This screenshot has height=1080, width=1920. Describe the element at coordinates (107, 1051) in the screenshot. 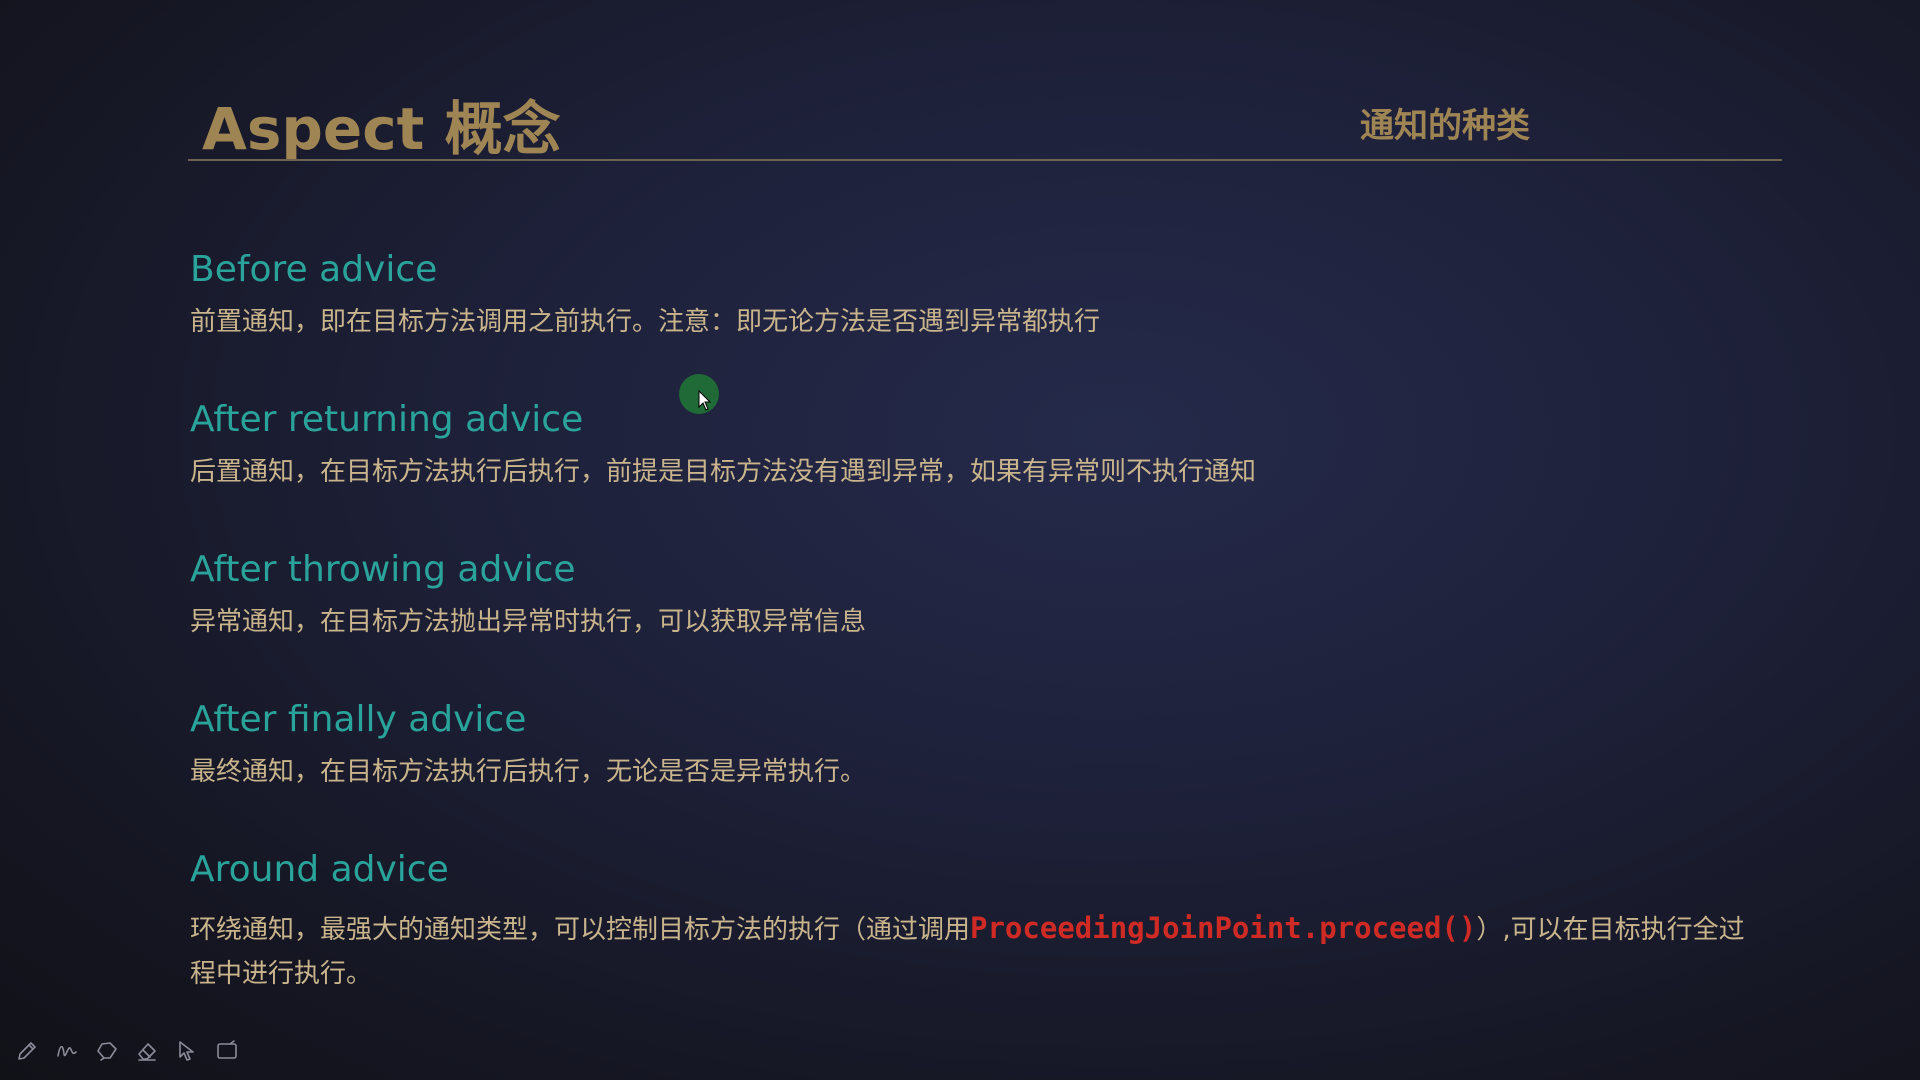

I see `lasso-icon` at that location.